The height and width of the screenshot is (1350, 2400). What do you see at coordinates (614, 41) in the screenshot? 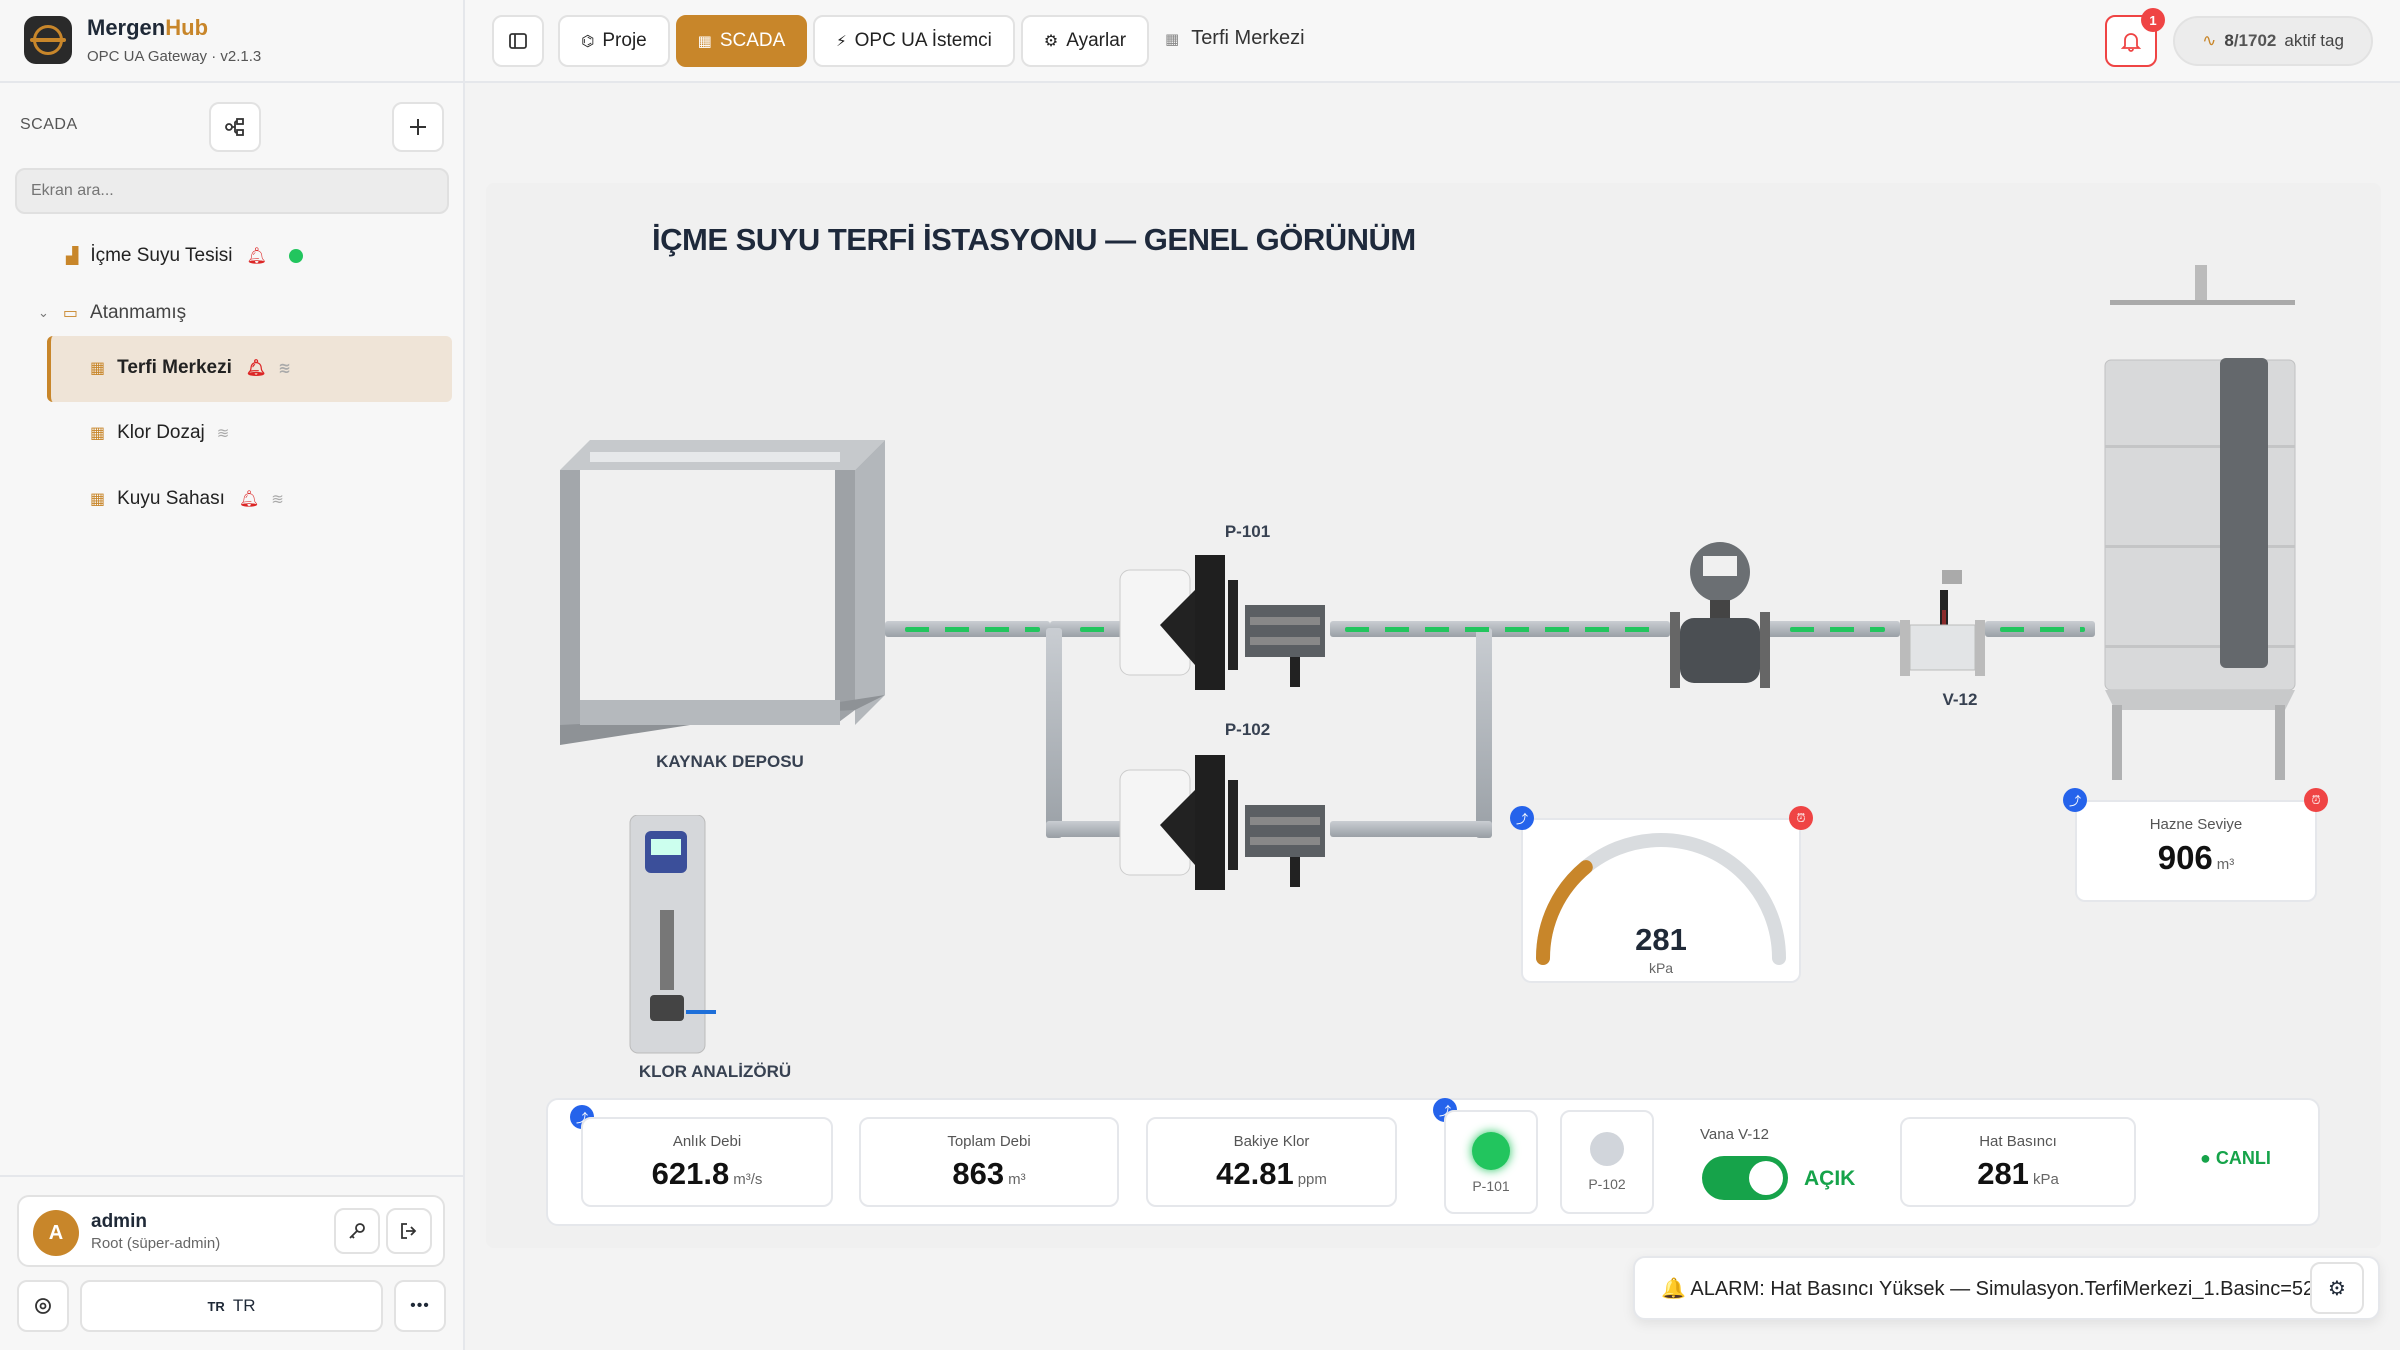
I see `tab-proje: ⌬ Proje` at bounding box center [614, 41].